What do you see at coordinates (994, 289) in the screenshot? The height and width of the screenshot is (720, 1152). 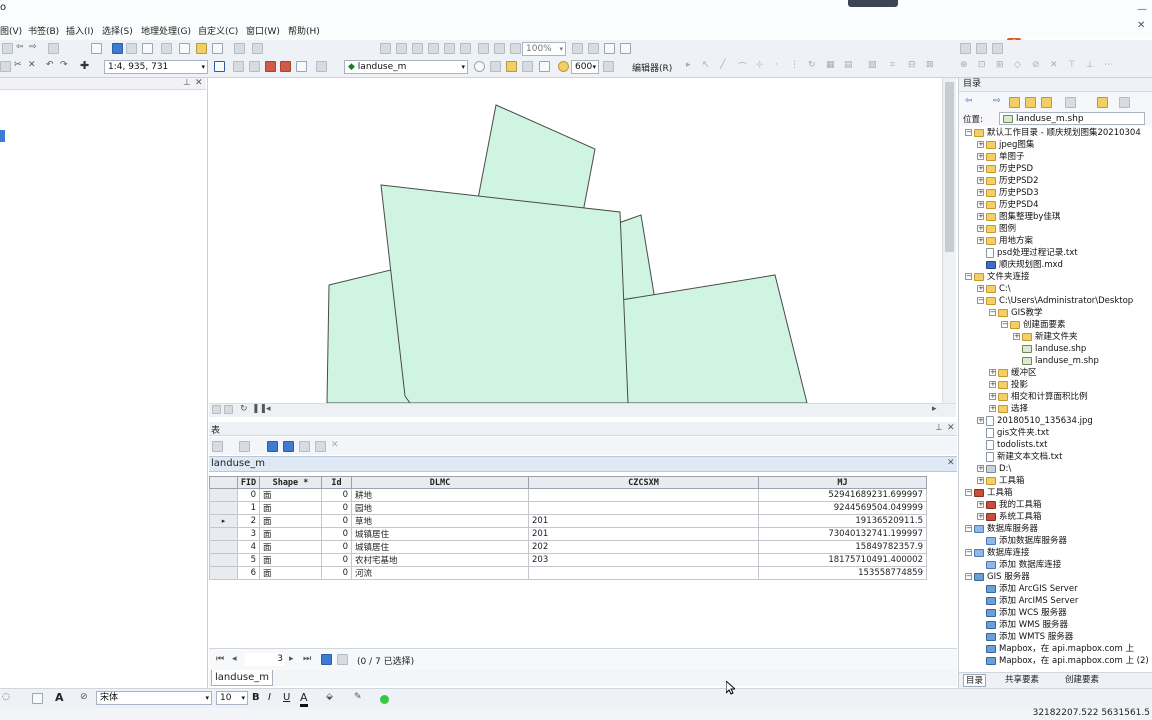 I see `catalog-tree-node: + C:\` at bounding box center [994, 289].